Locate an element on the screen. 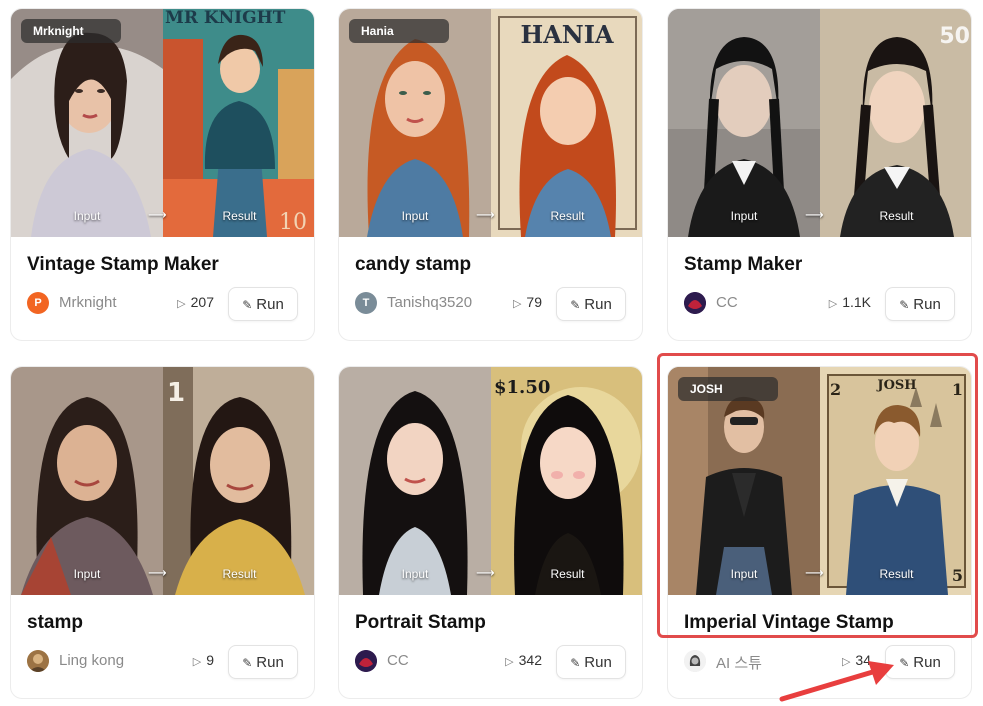 This screenshot has height=706, width=983. result-image: $1.50 is located at coordinates (566, 481).